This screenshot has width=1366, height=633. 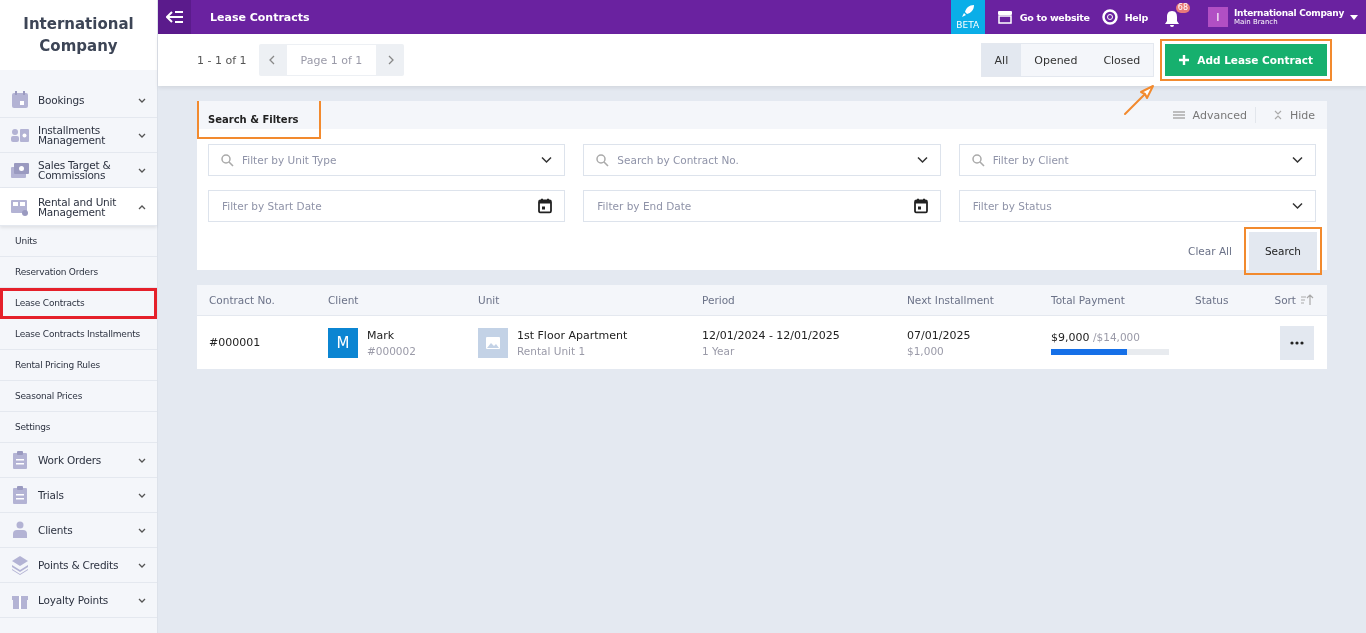 I want to click on sidebar-item: Trials, so click(x=78, y=495).